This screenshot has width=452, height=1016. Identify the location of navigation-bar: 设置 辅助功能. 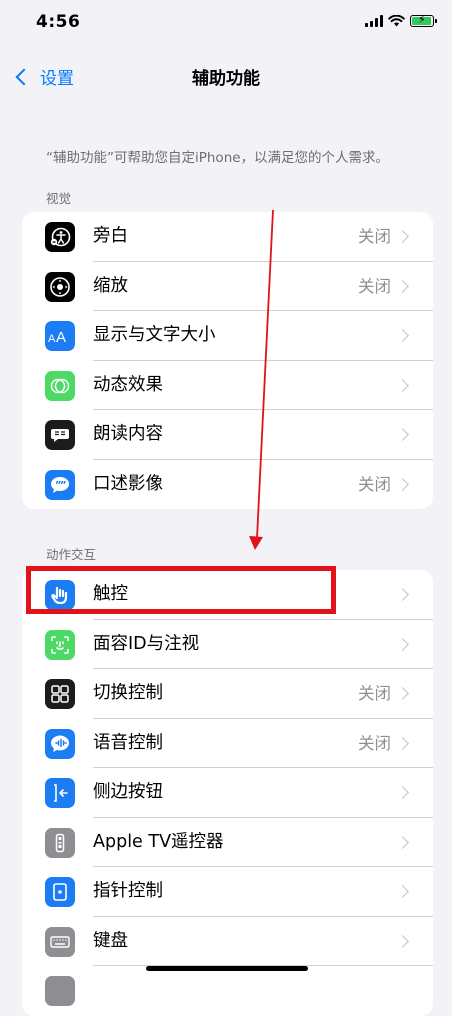
(226, 76).